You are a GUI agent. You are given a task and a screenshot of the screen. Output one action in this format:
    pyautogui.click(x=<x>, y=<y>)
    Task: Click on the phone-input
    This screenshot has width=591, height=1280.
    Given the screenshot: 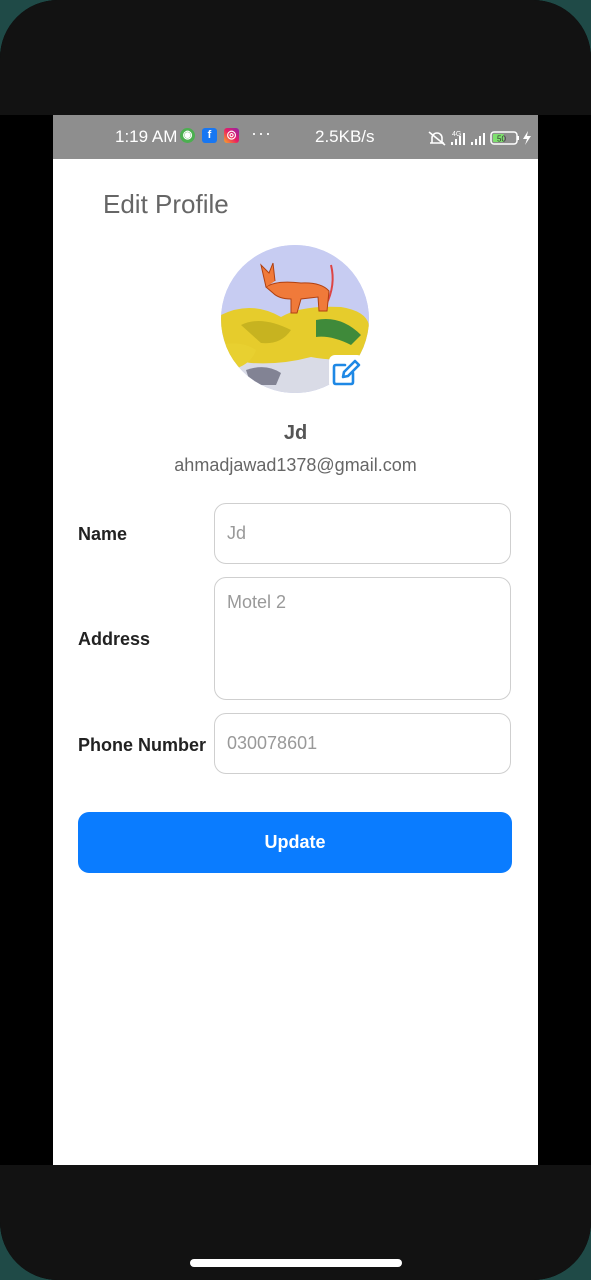 What is the action you would take?
    pyautogui.click(x=362, y=743)
    